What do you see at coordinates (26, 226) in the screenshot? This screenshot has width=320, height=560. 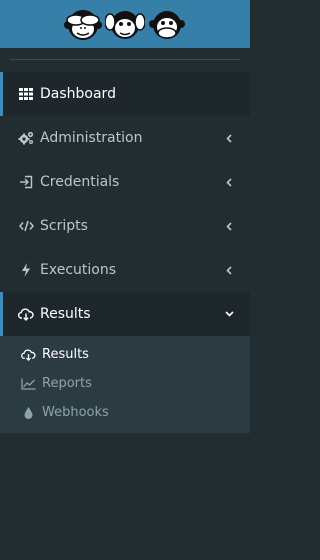 I see `code-icon` at bounding box center [26, 226].